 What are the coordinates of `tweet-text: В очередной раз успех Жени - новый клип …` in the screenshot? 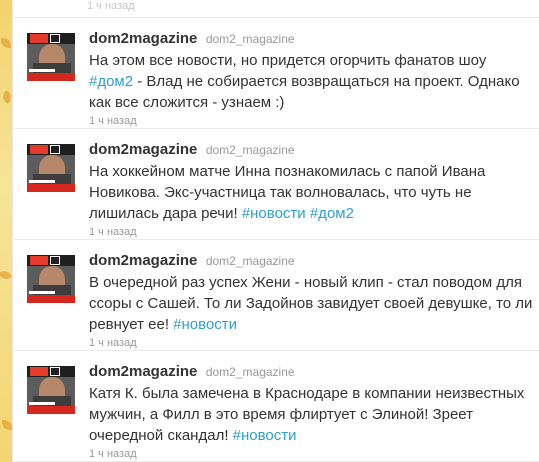 It's located at (311, 303).